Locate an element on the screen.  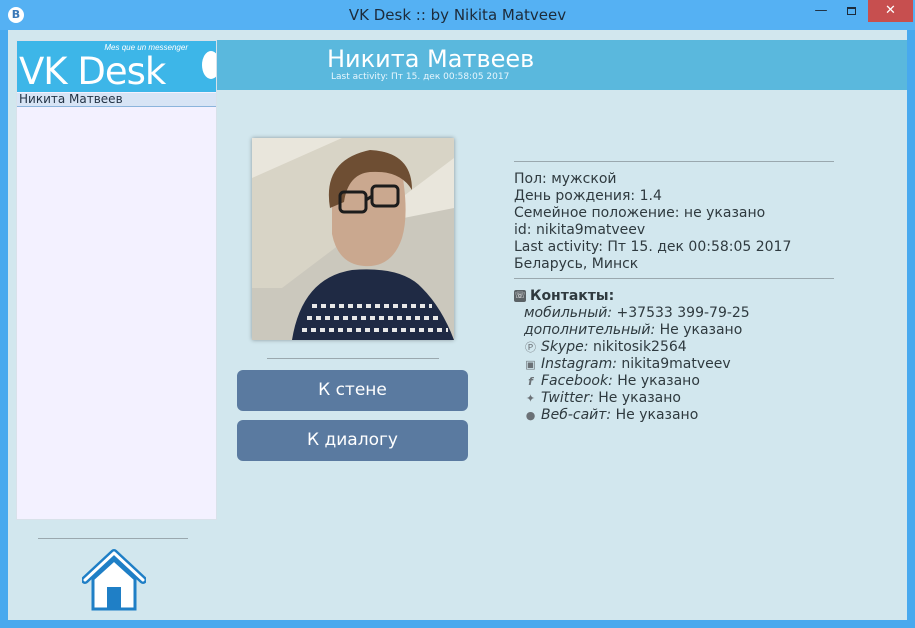
contacts-title: Контакты: is located at coordinates (572, 296).